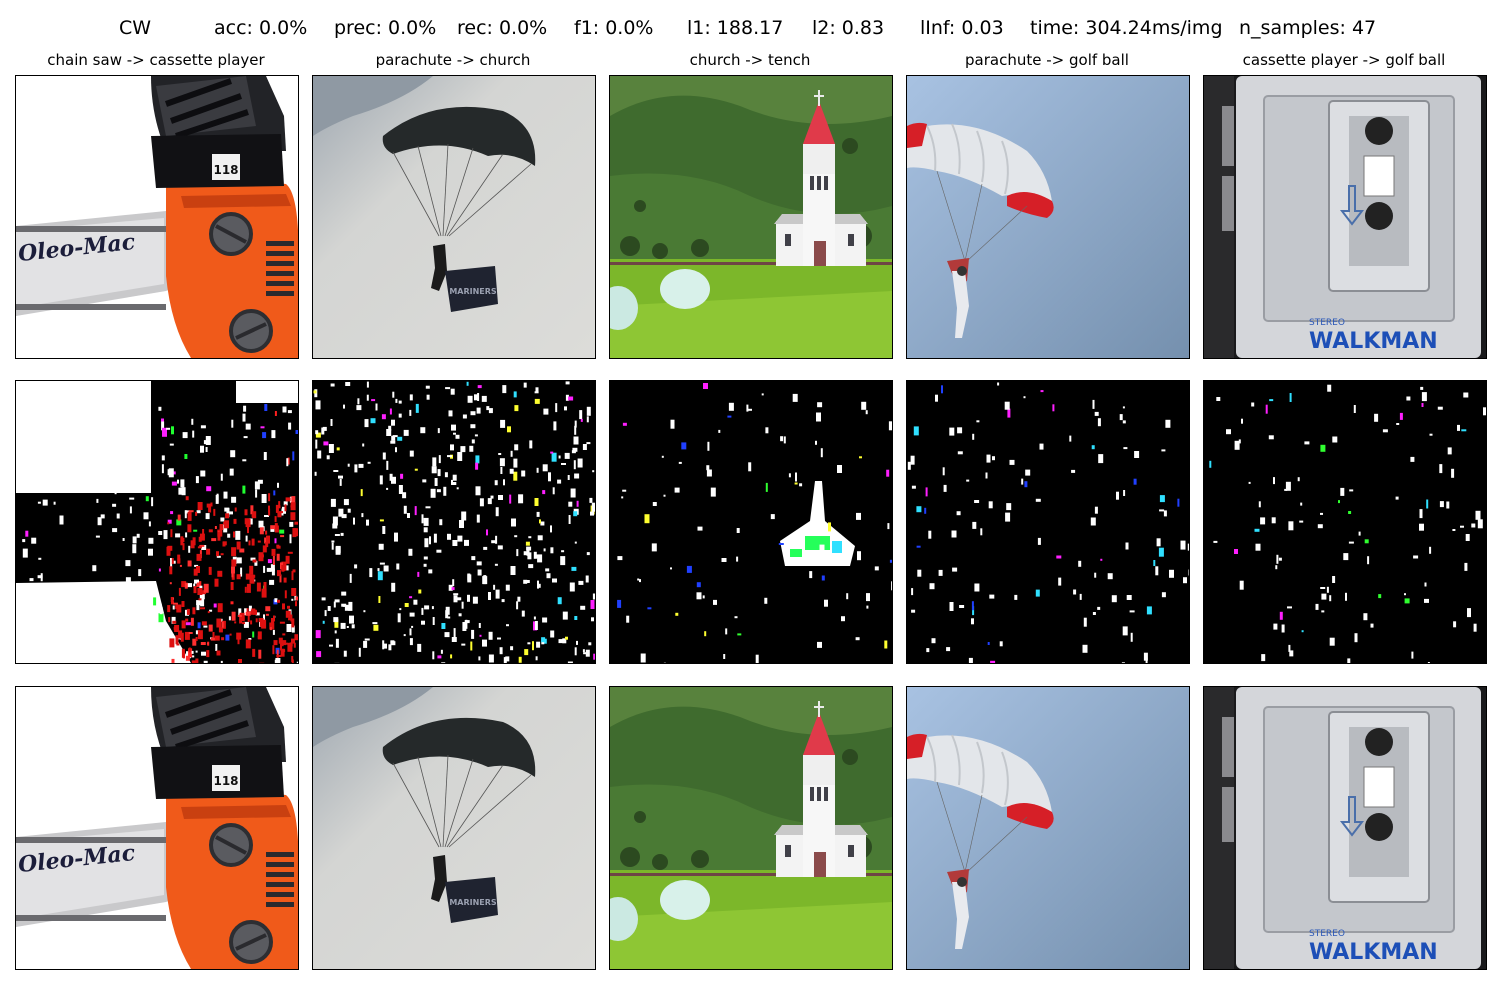 This screenshot has width=1500, height=1000. I want to click on column-title-3: church -> tench, so click(750, 60).